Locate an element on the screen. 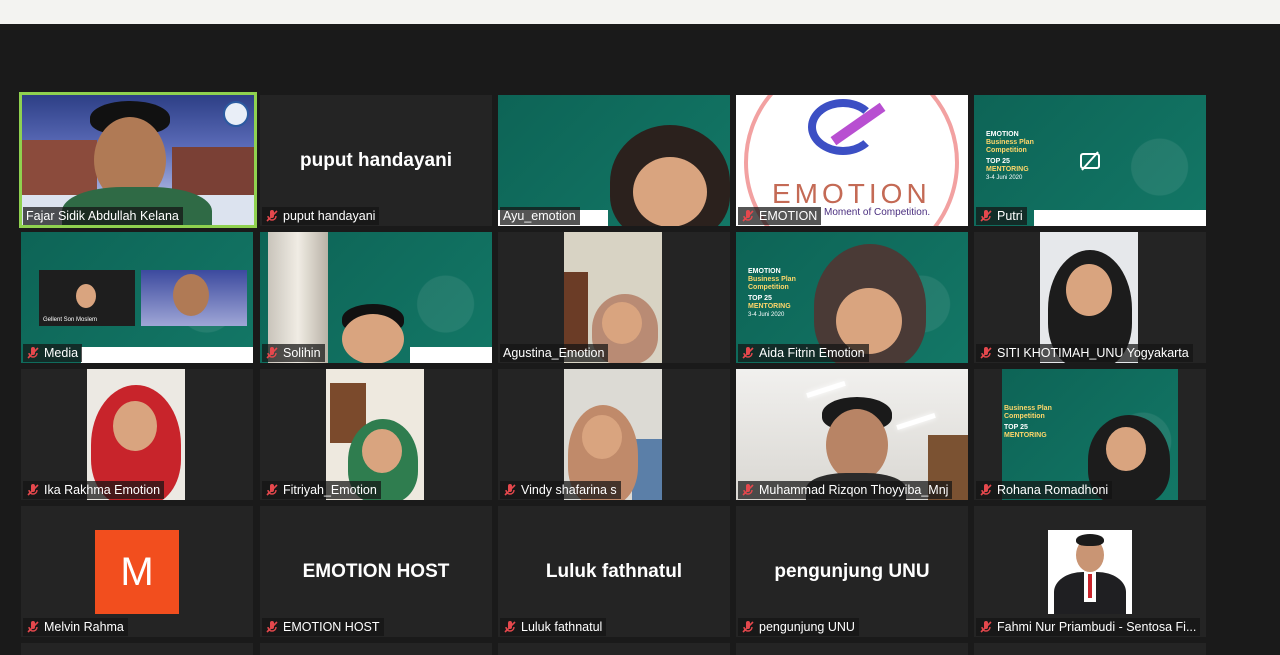 The image size is (1280, 655). participant-name: Fajar Sidik Abdullah Kelana is located at coordinates (102, 216).